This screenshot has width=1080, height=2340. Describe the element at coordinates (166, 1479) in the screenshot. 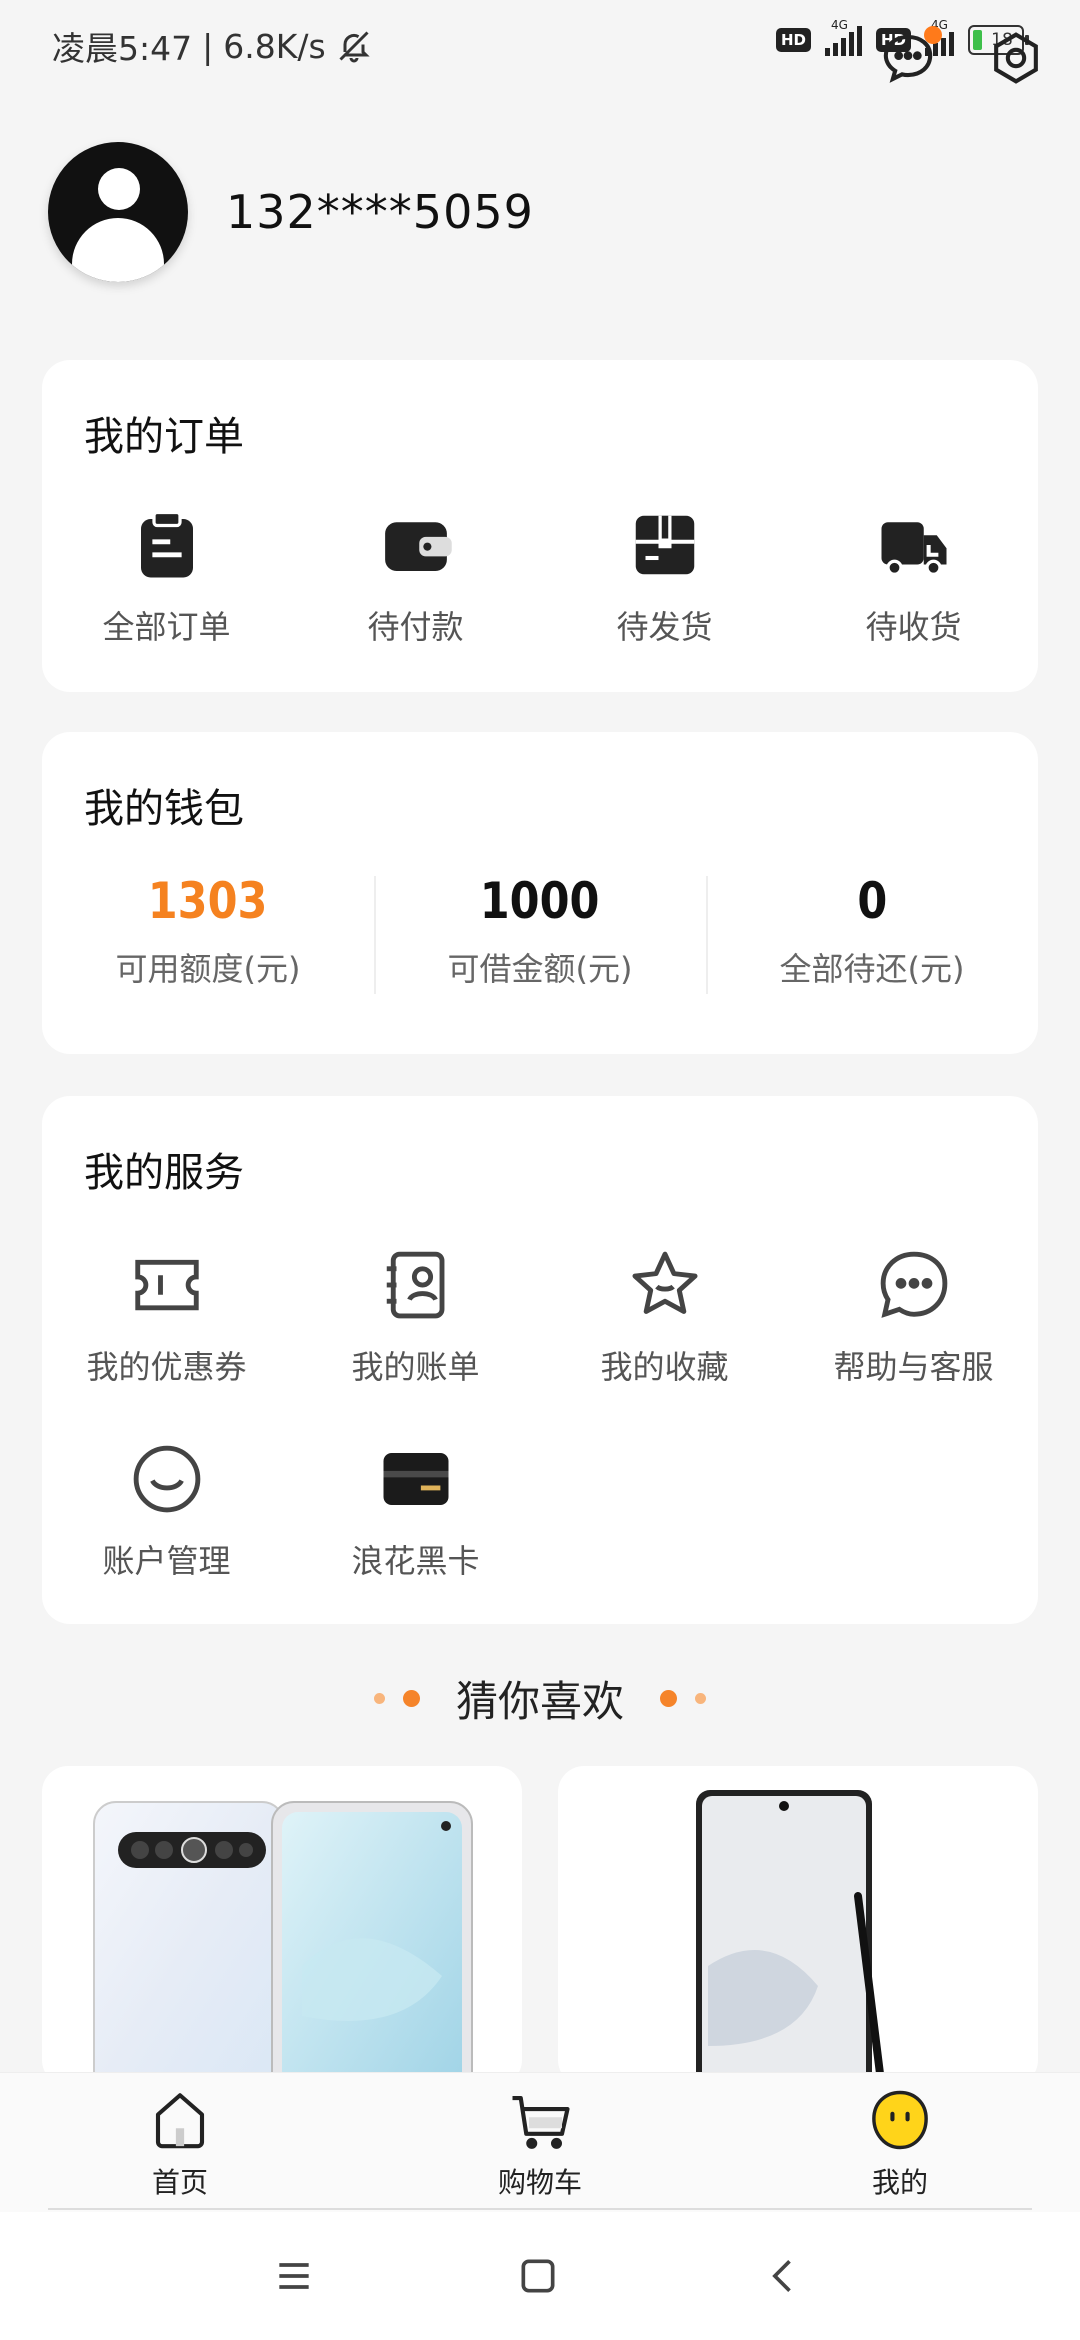

I see `smile-icon` at that location.